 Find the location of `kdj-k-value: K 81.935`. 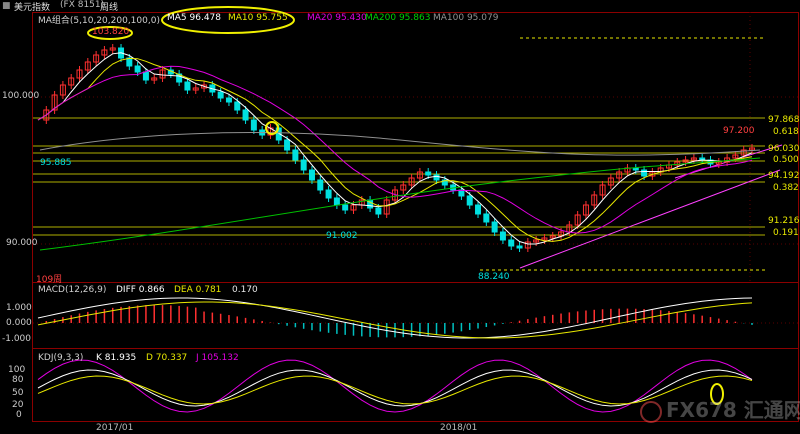

kdj-k-value: K 81.935 is located at coordinates (116, 358).